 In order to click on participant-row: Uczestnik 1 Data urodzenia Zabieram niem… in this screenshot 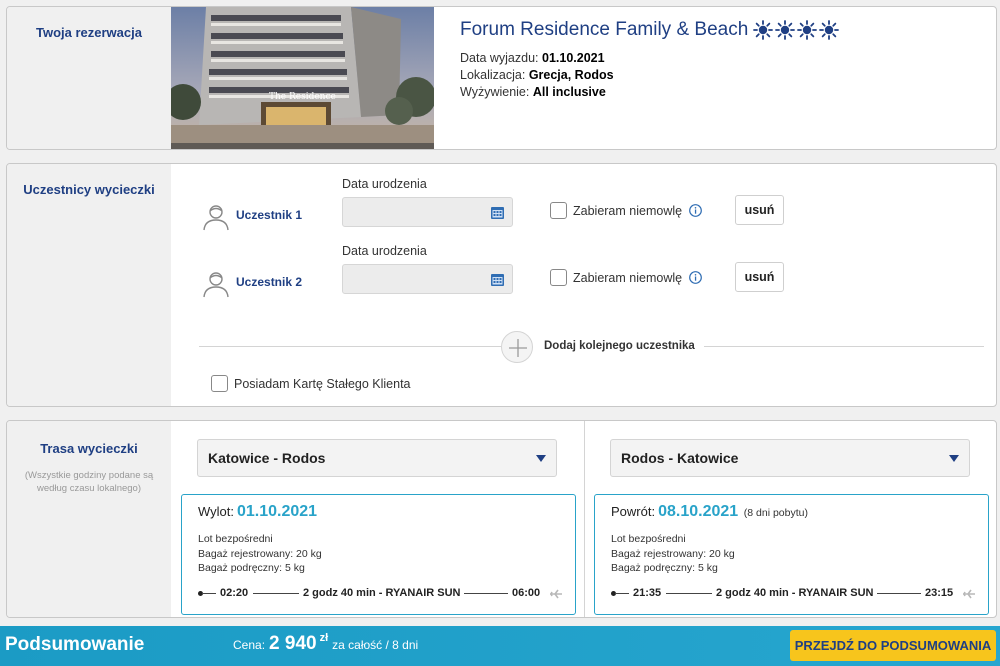, I will do `click(502, 207)`.